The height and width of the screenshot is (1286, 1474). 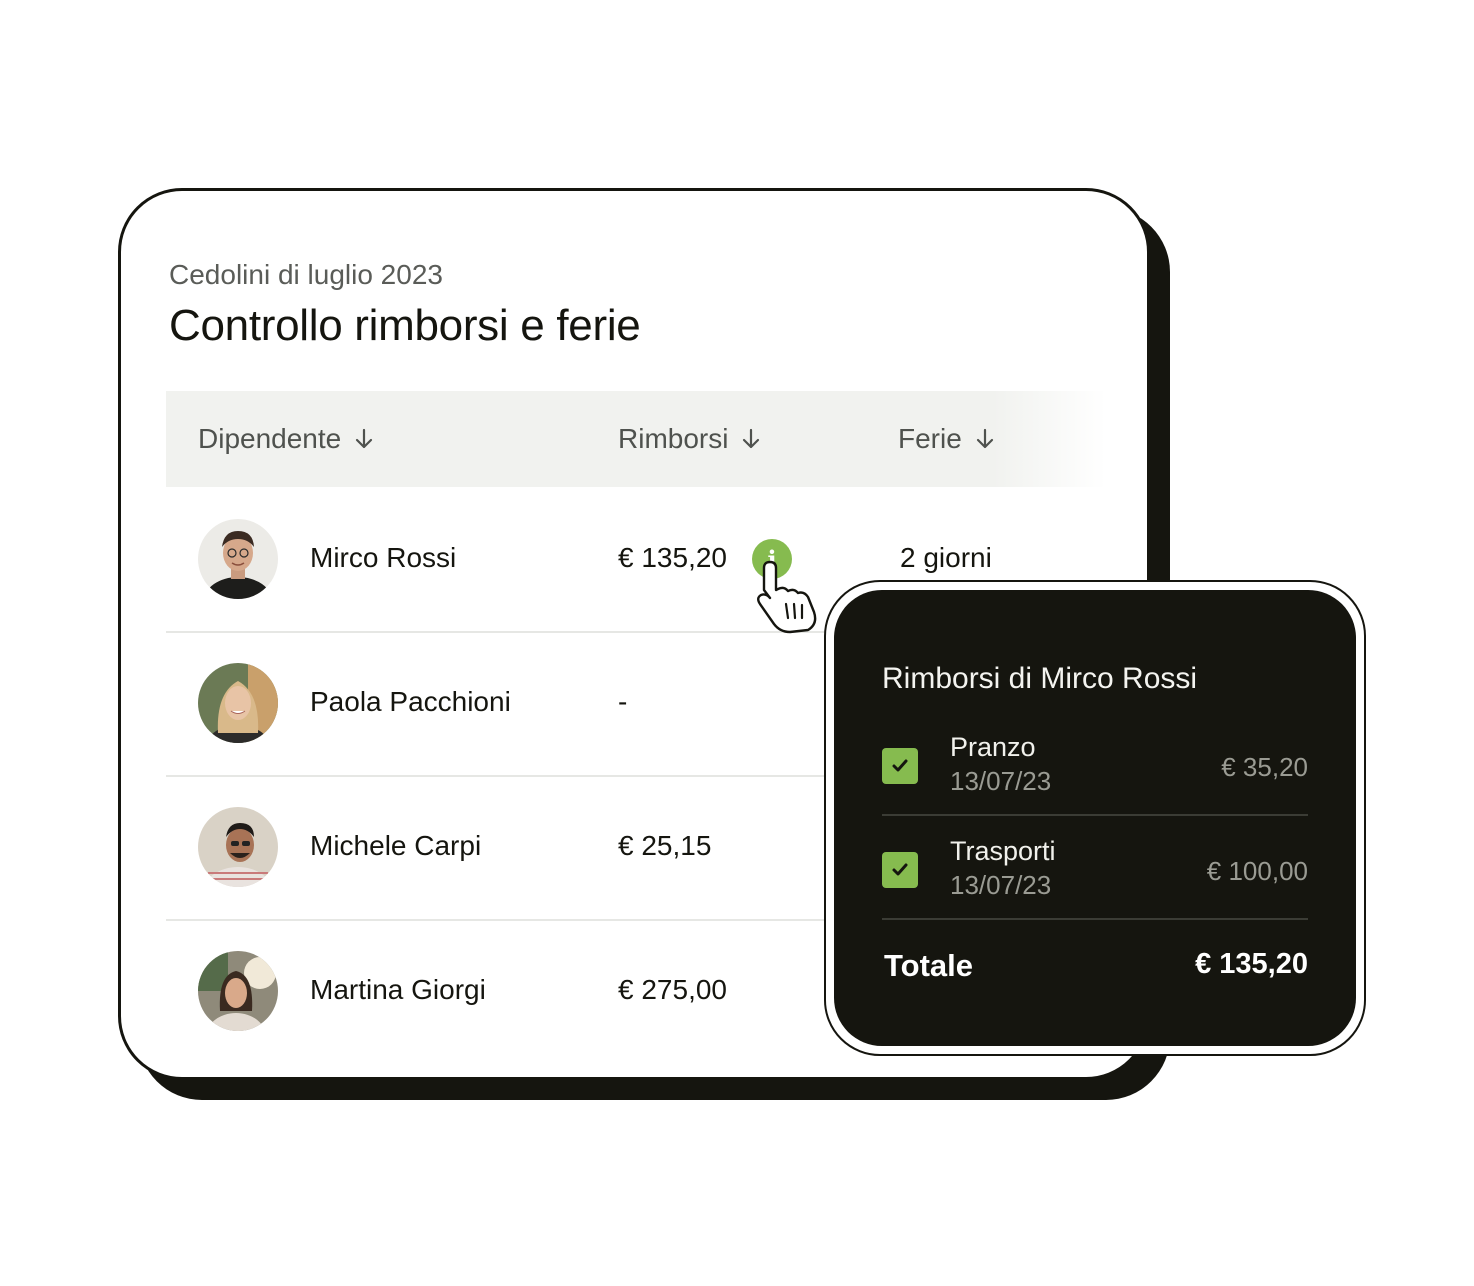 What do you see at coordinates (396, 845) in the screenshot?
I see `employee-name: Michele Carpi` at bounding box center [396, 845].